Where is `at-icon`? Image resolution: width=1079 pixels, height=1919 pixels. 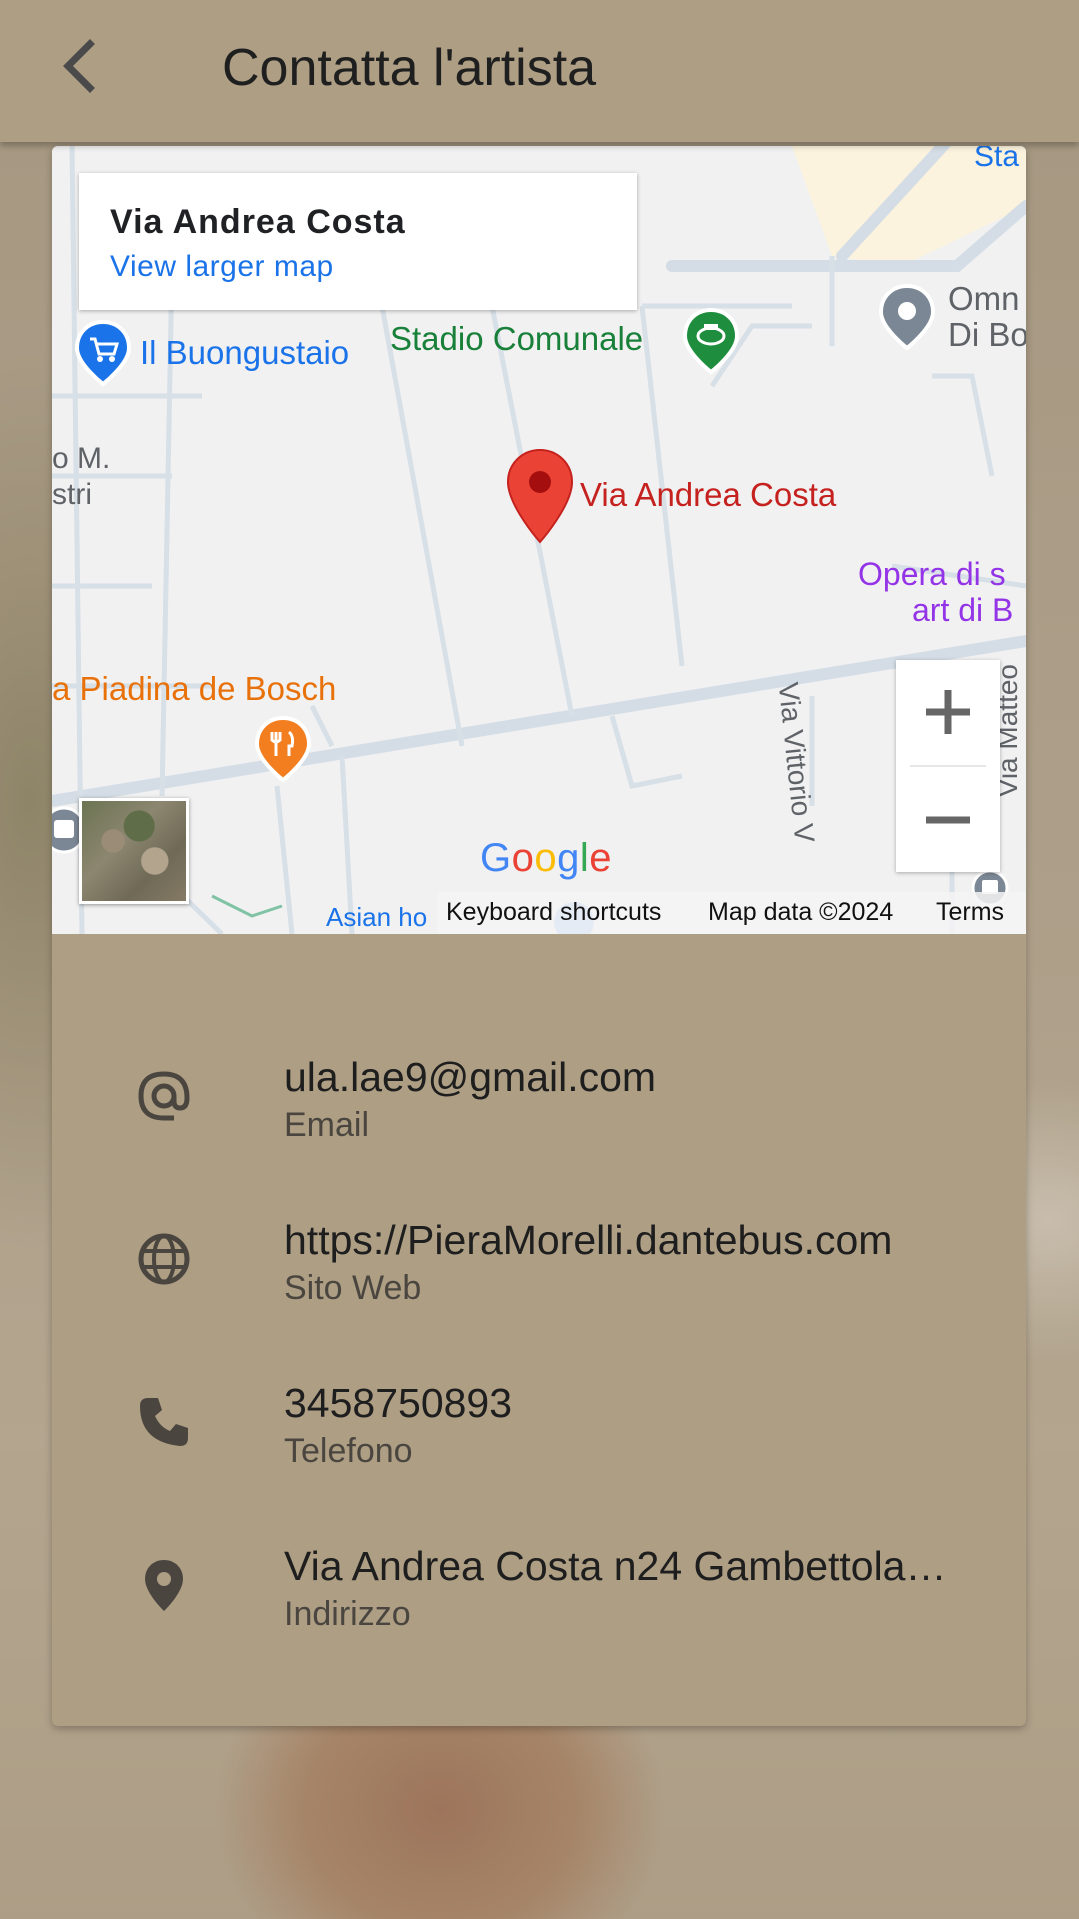
at-icon is located at coordinates (164, 1096).